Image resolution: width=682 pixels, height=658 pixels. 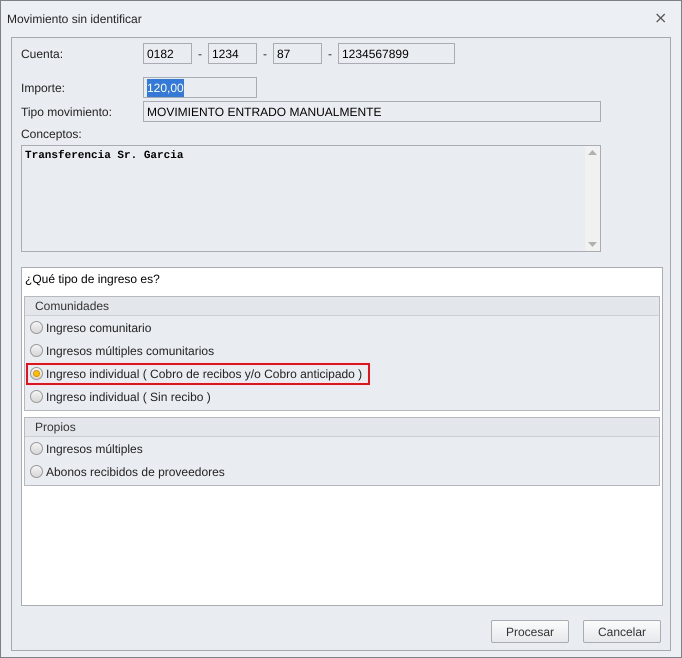 I want to click on scroll-up-icon, so click(x=592, y=152).